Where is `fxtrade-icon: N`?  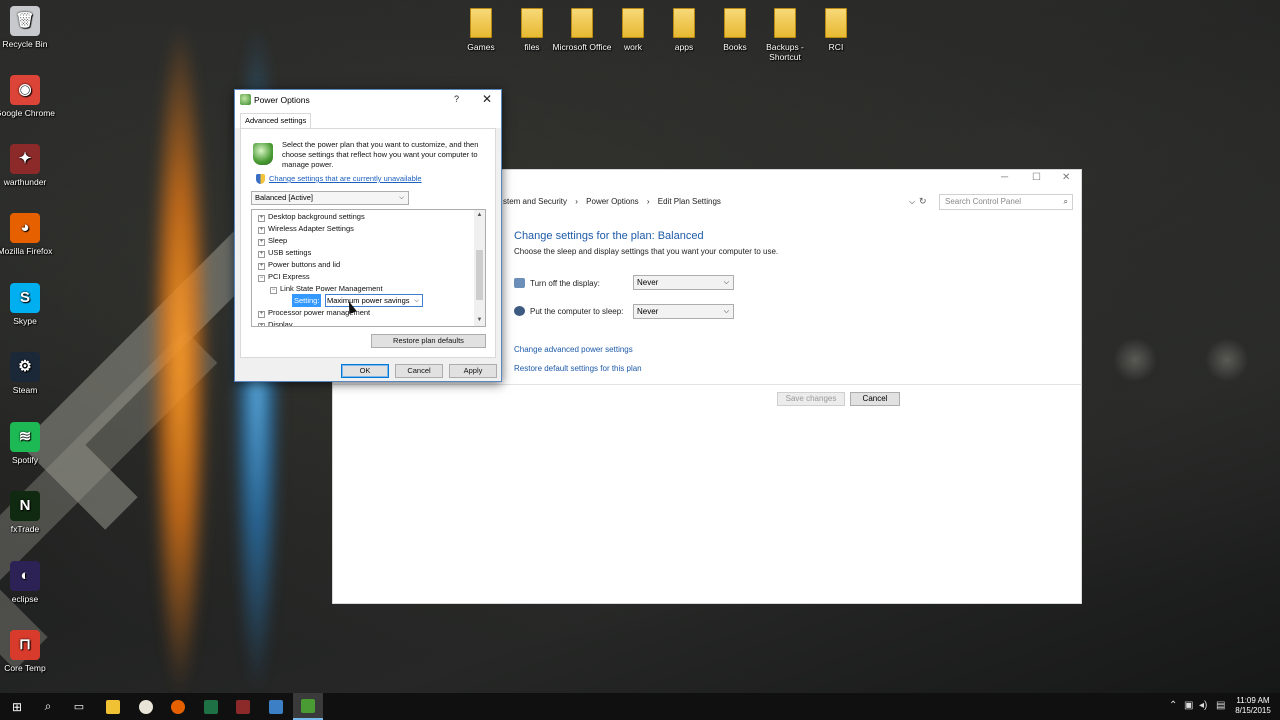
fxtrade-icon: N is located at coordinates (25, 506).